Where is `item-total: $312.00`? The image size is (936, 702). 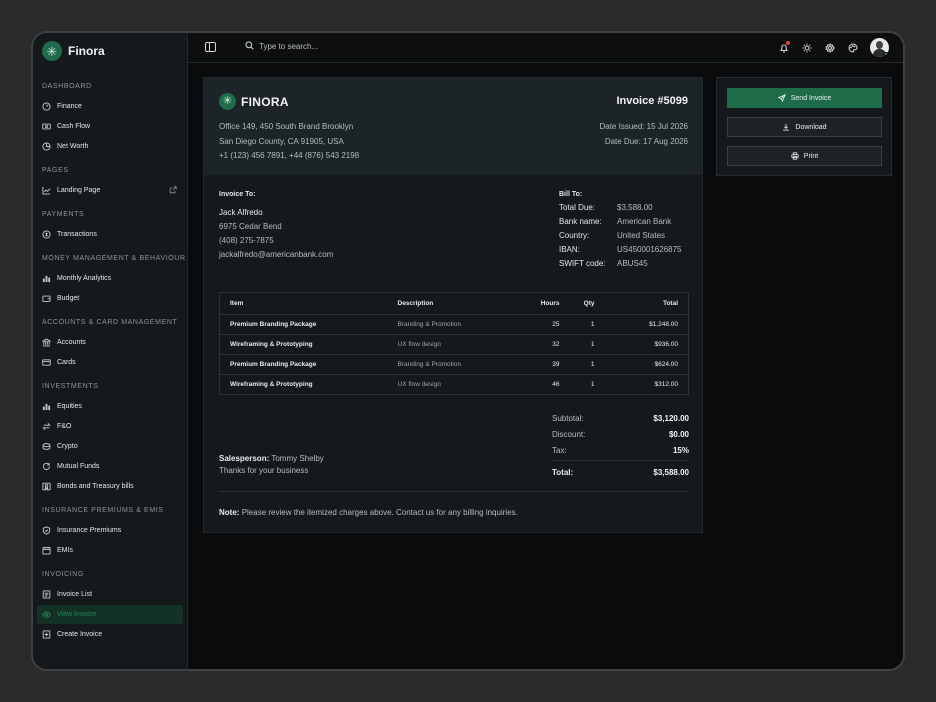
item-total: $312.00 is located at coordinates (666, 384).